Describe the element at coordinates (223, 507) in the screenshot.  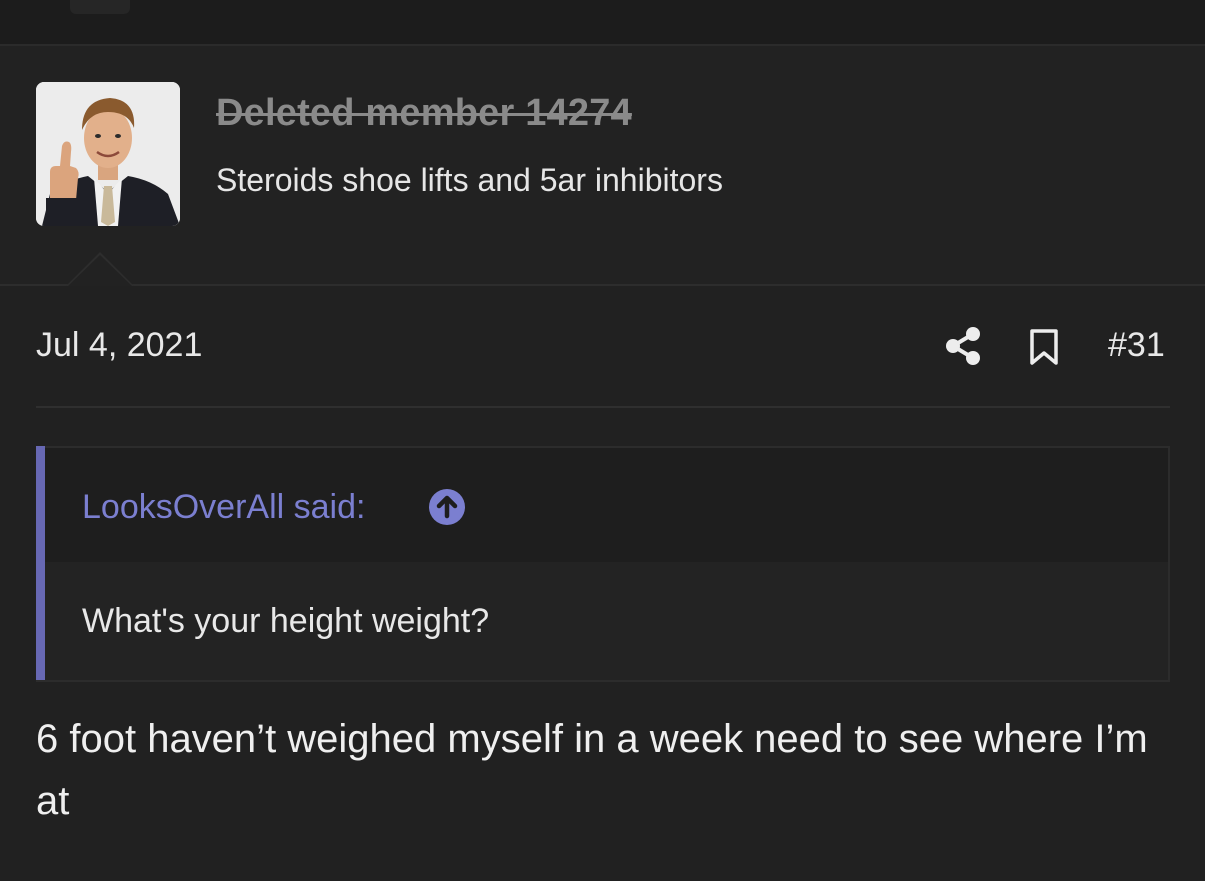
I see `quote-author: LooksOverAll said:` at that location.